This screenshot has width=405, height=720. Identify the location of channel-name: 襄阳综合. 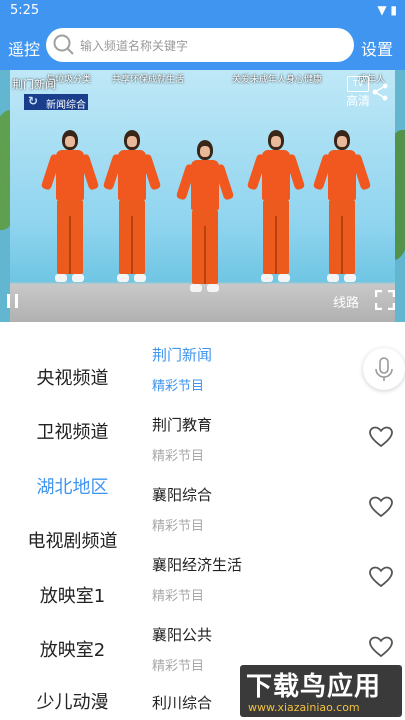
(182, 495).